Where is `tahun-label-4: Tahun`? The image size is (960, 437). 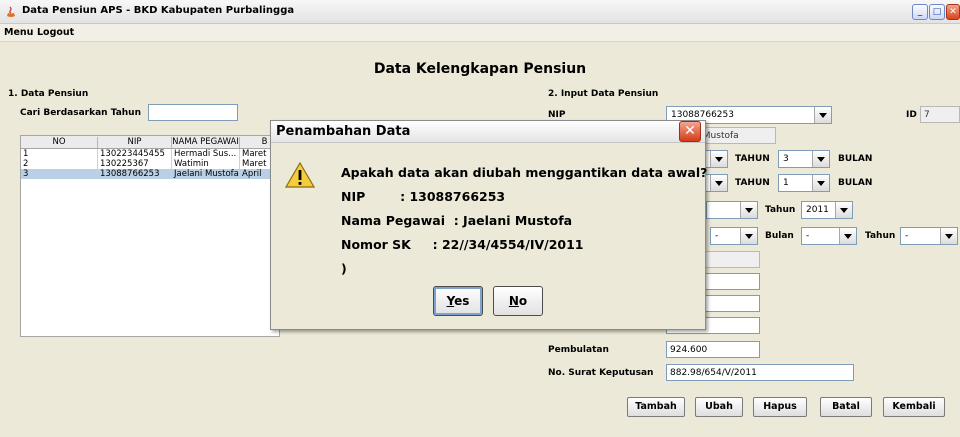 tahun-label-4: Tahun is located at coordinates (880, 236).